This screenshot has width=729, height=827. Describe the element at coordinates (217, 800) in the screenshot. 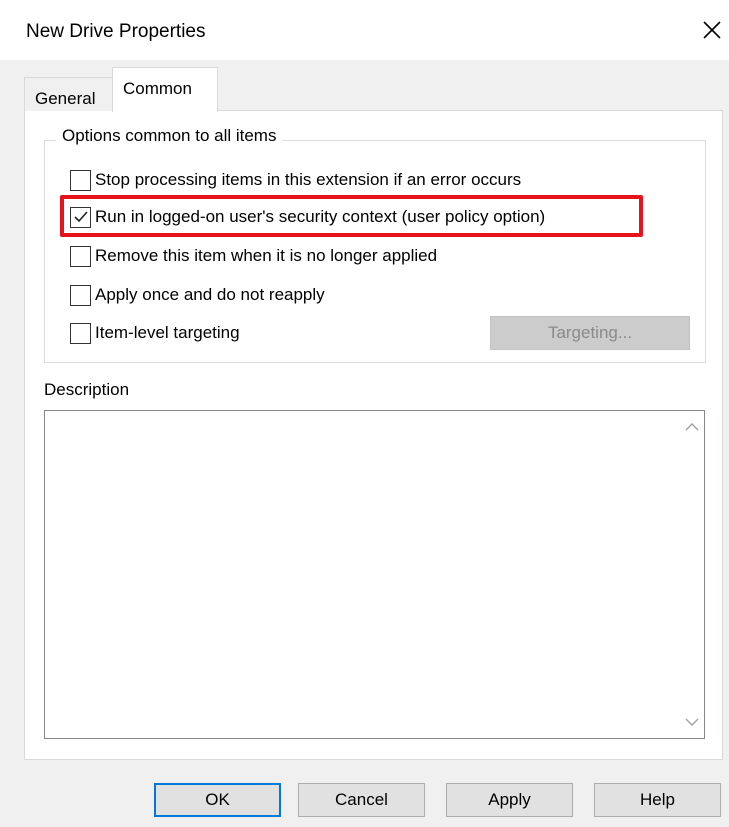

I see `ok-button: OK` at that location.